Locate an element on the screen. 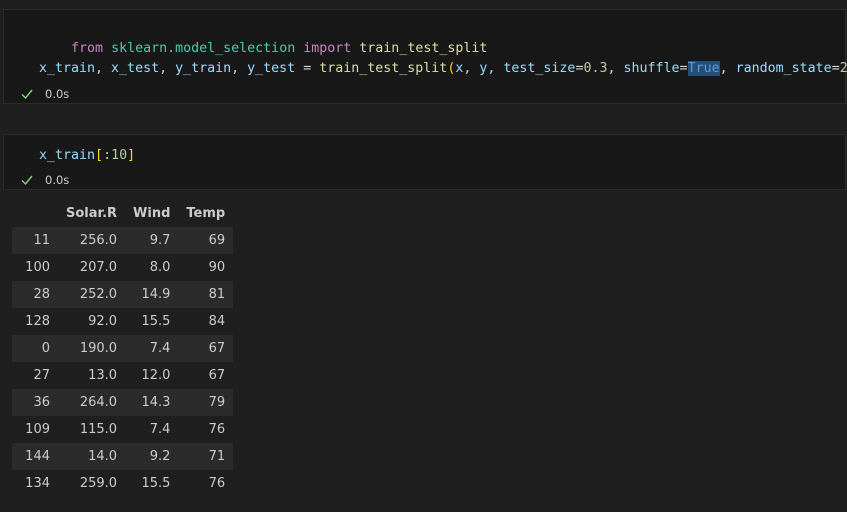 The height and width of the screenshot is (512, 847). table-row: 144 14.0 9.2 71 is located at coordinates (123, 456).